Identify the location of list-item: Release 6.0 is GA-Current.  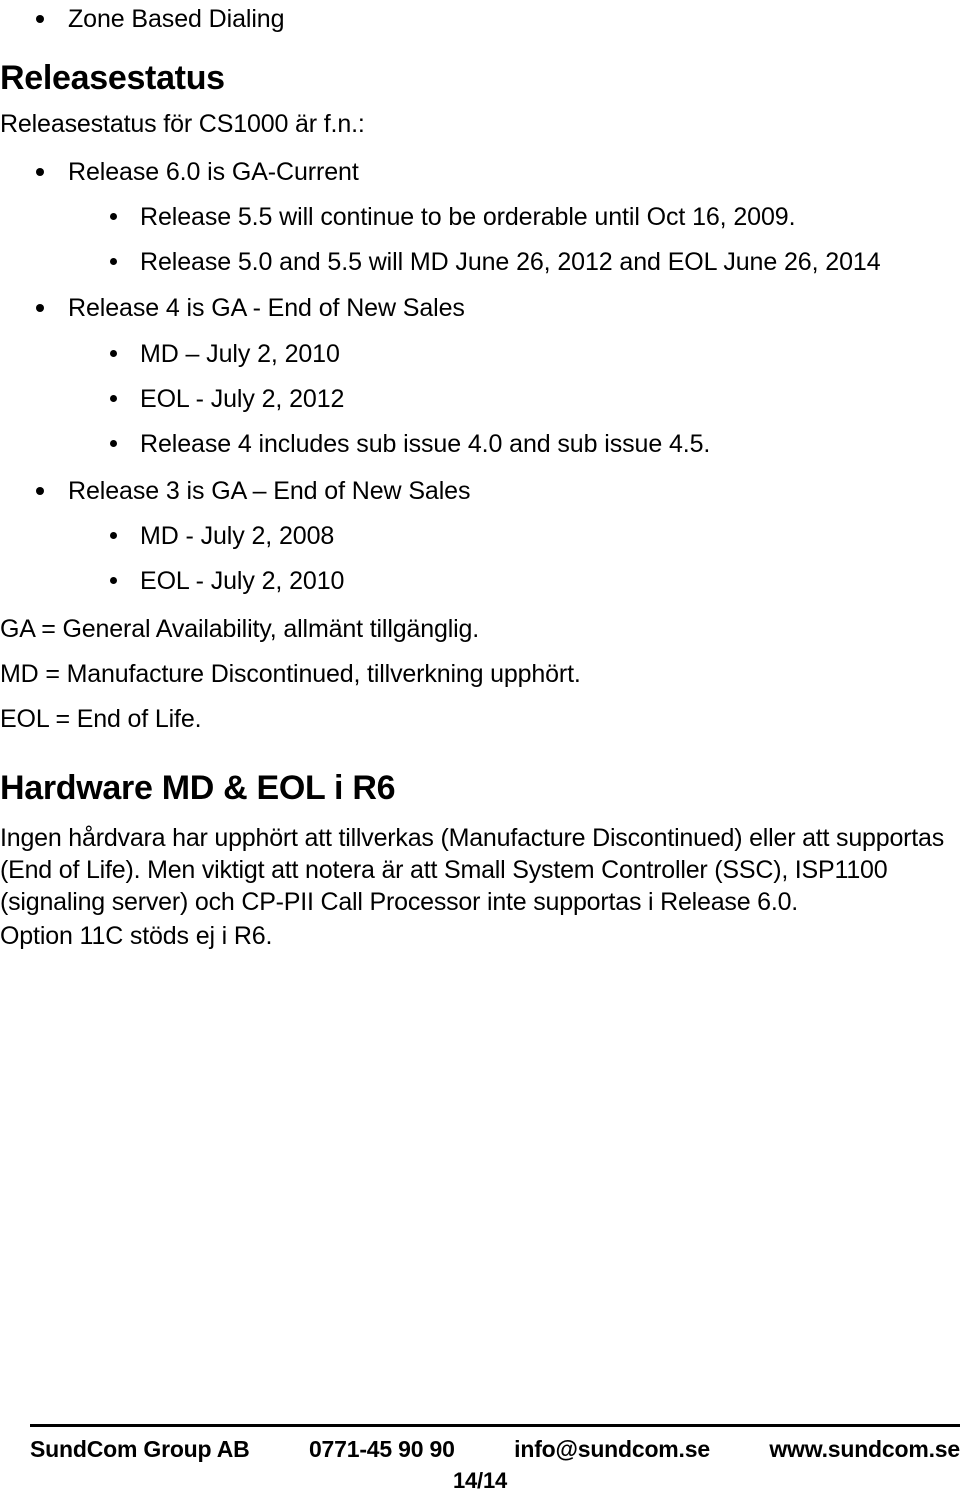
(179, 172).